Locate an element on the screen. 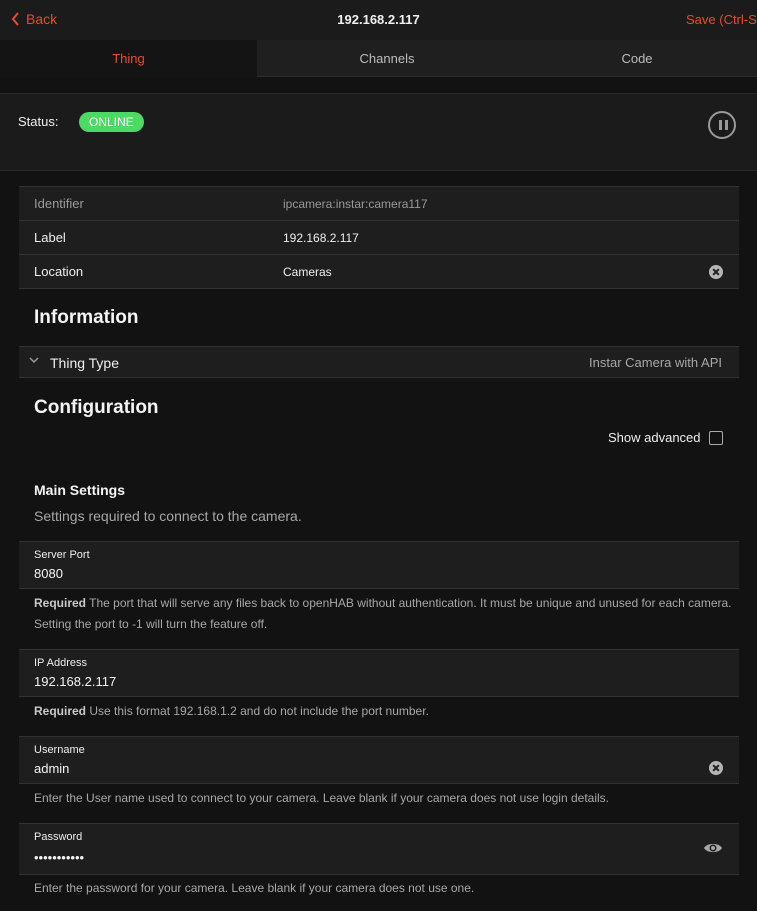  show-advanced-label: Show advanced is located at coordinates (654, 437).